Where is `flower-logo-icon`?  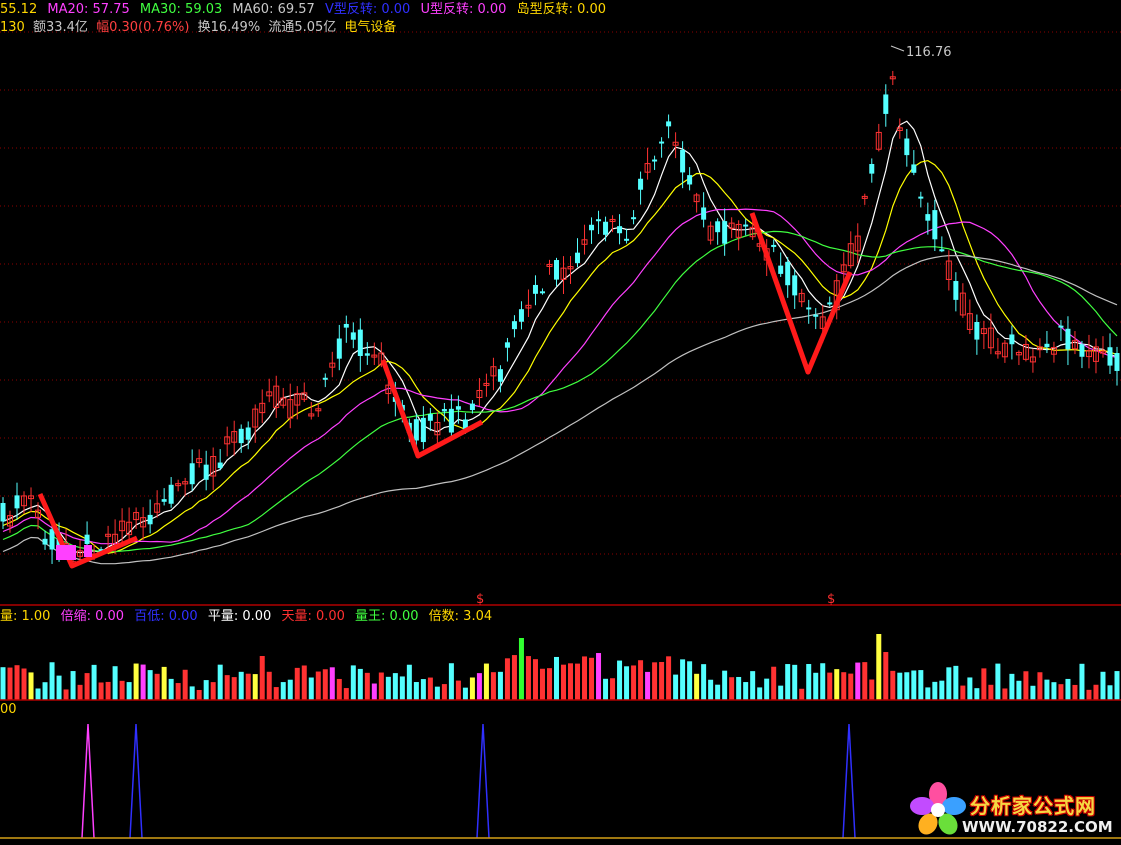 flower-logo-icon is located at coordinates (938, 808).